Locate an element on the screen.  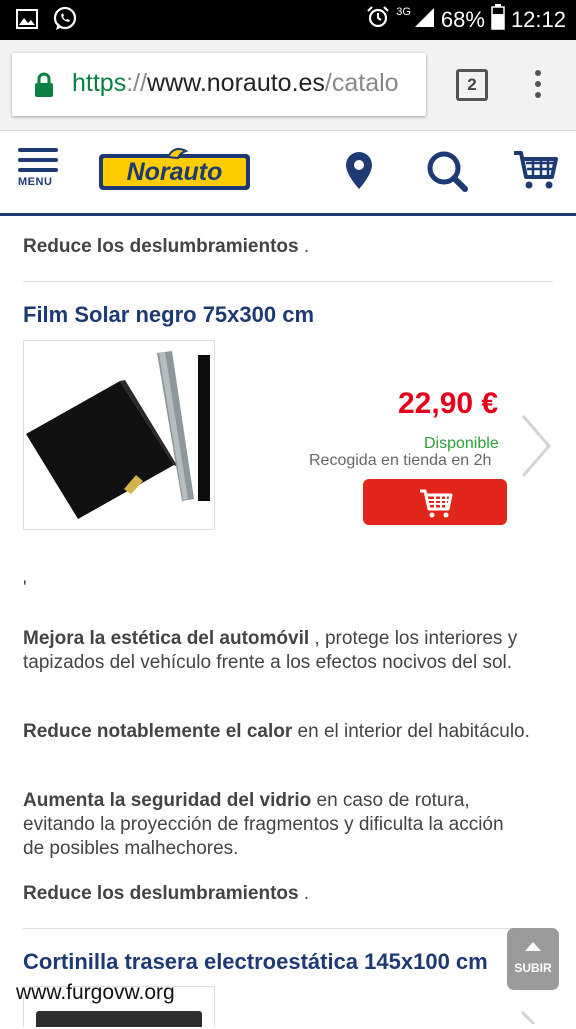
hamburger-icon is located at coordinates (38, 150).